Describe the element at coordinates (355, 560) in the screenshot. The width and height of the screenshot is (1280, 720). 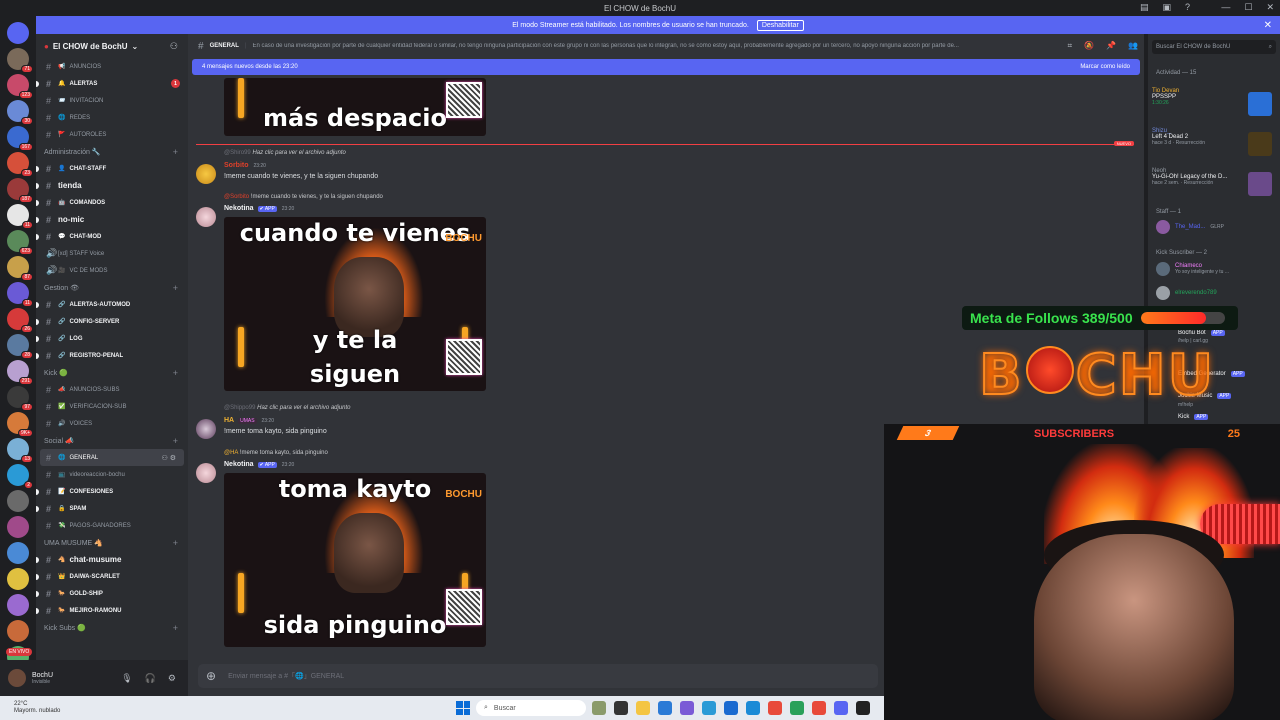
I see `meme-image: toma kayto sida pinguino BOCHU` at that location.